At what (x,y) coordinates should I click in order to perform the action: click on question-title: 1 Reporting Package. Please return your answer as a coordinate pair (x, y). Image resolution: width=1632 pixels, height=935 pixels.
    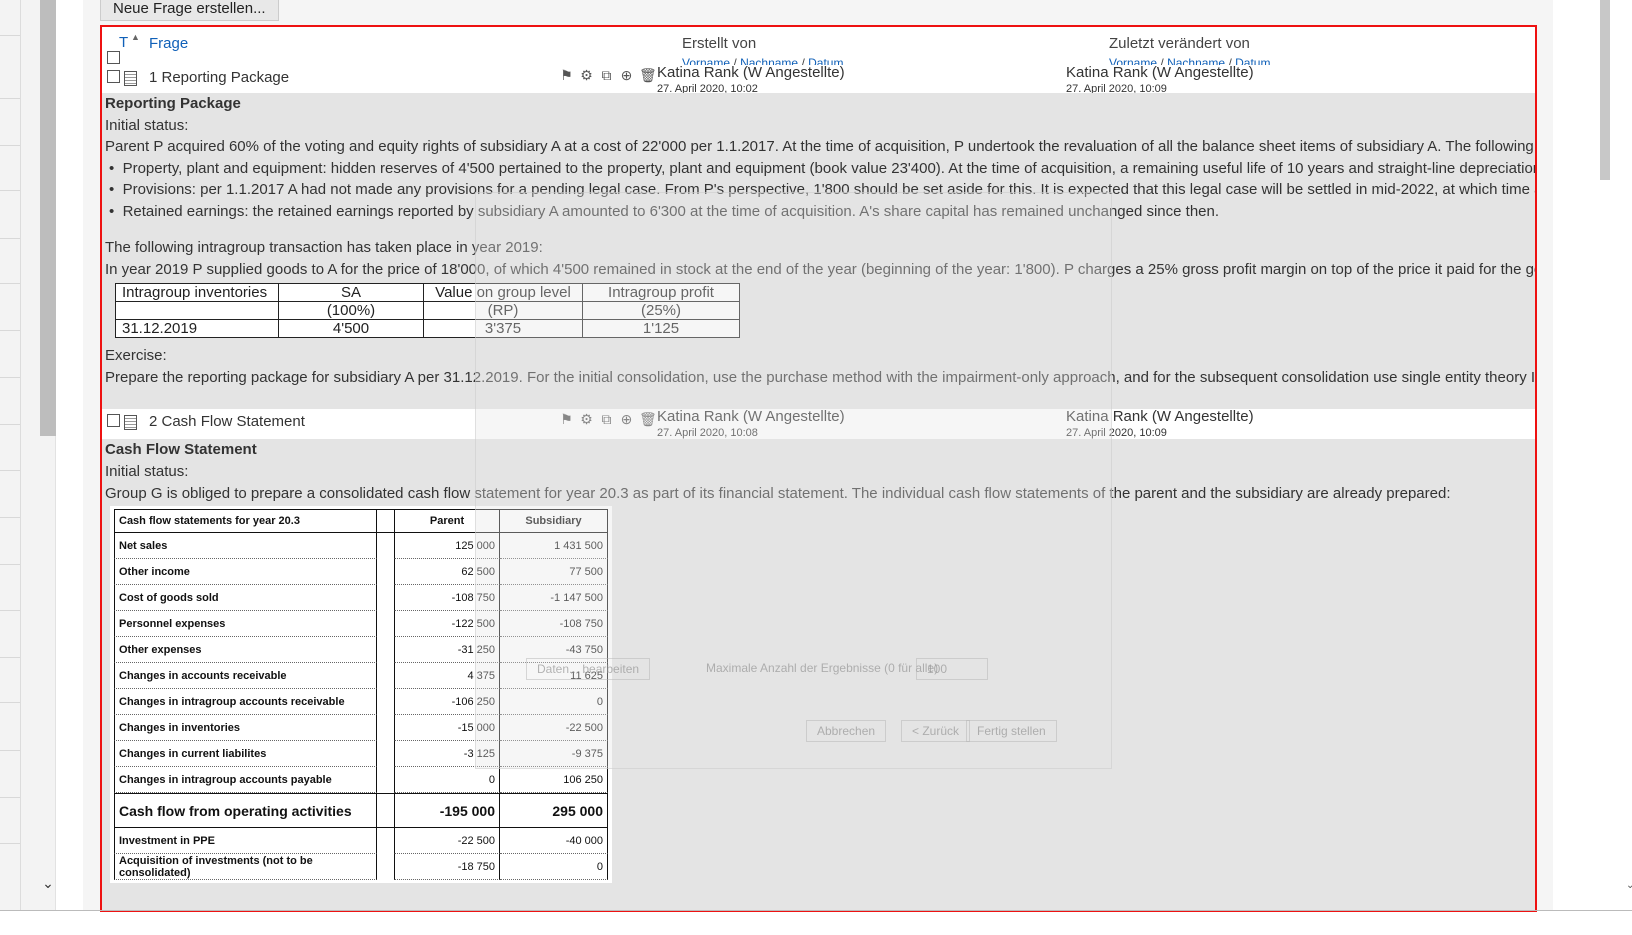
    Looking at the image, I should click on (219, 77).